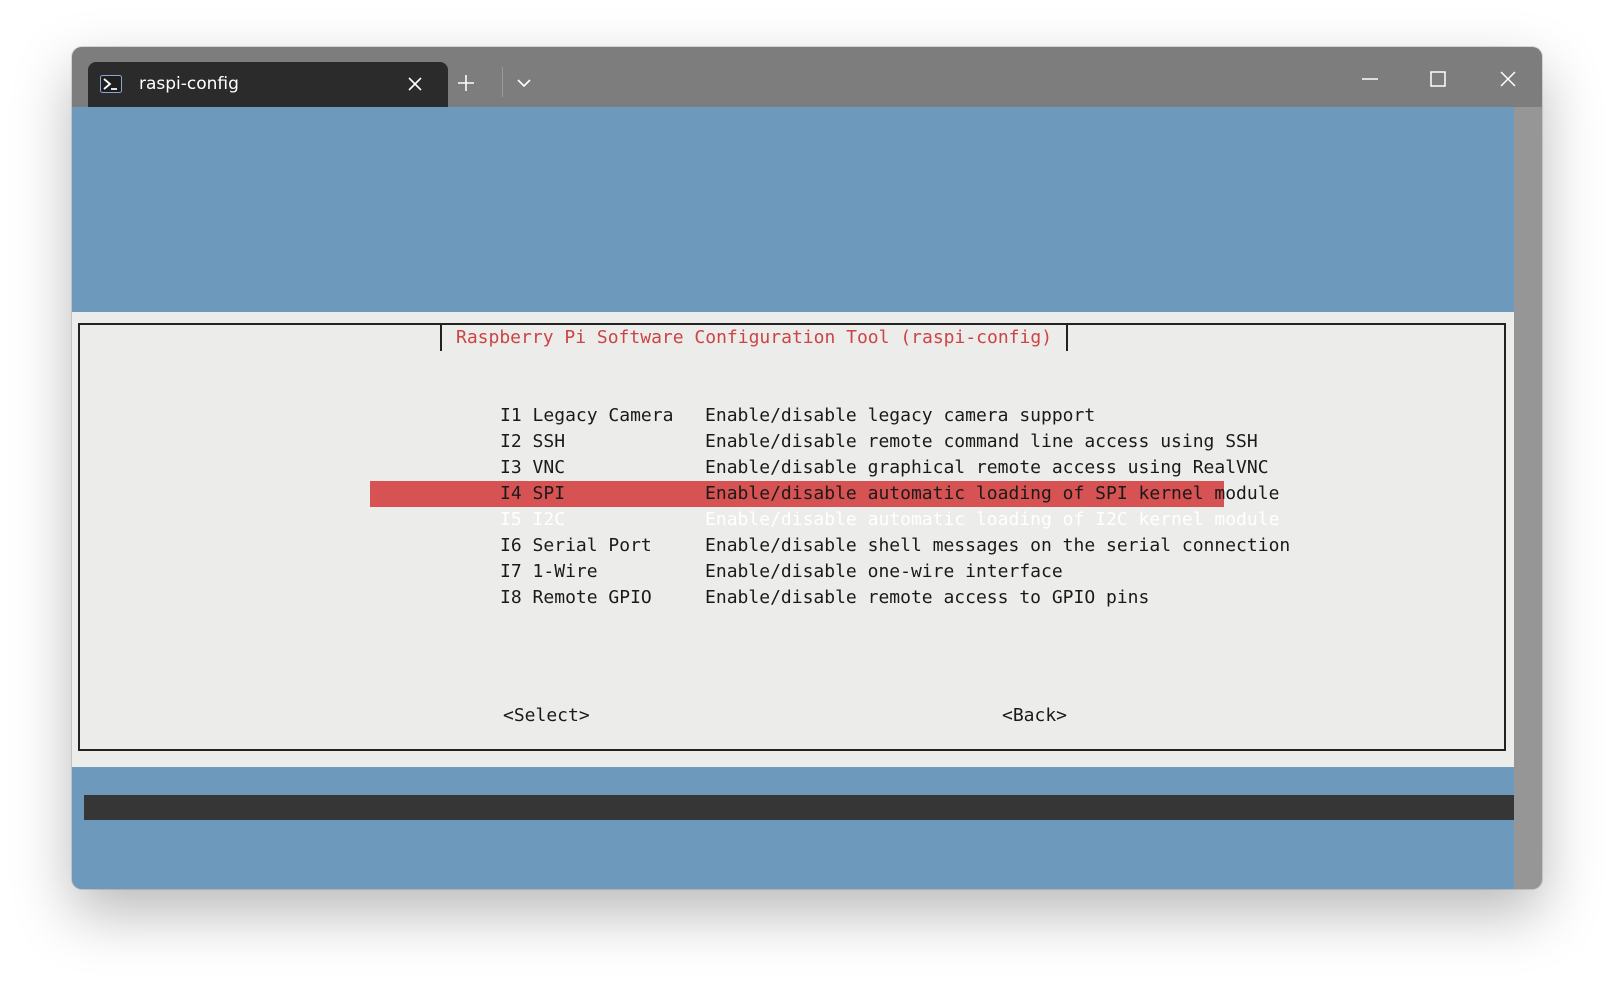  Describe the element at coordinates (1528, 498) in the screenshot. I see `scrollbar-track` at that location.